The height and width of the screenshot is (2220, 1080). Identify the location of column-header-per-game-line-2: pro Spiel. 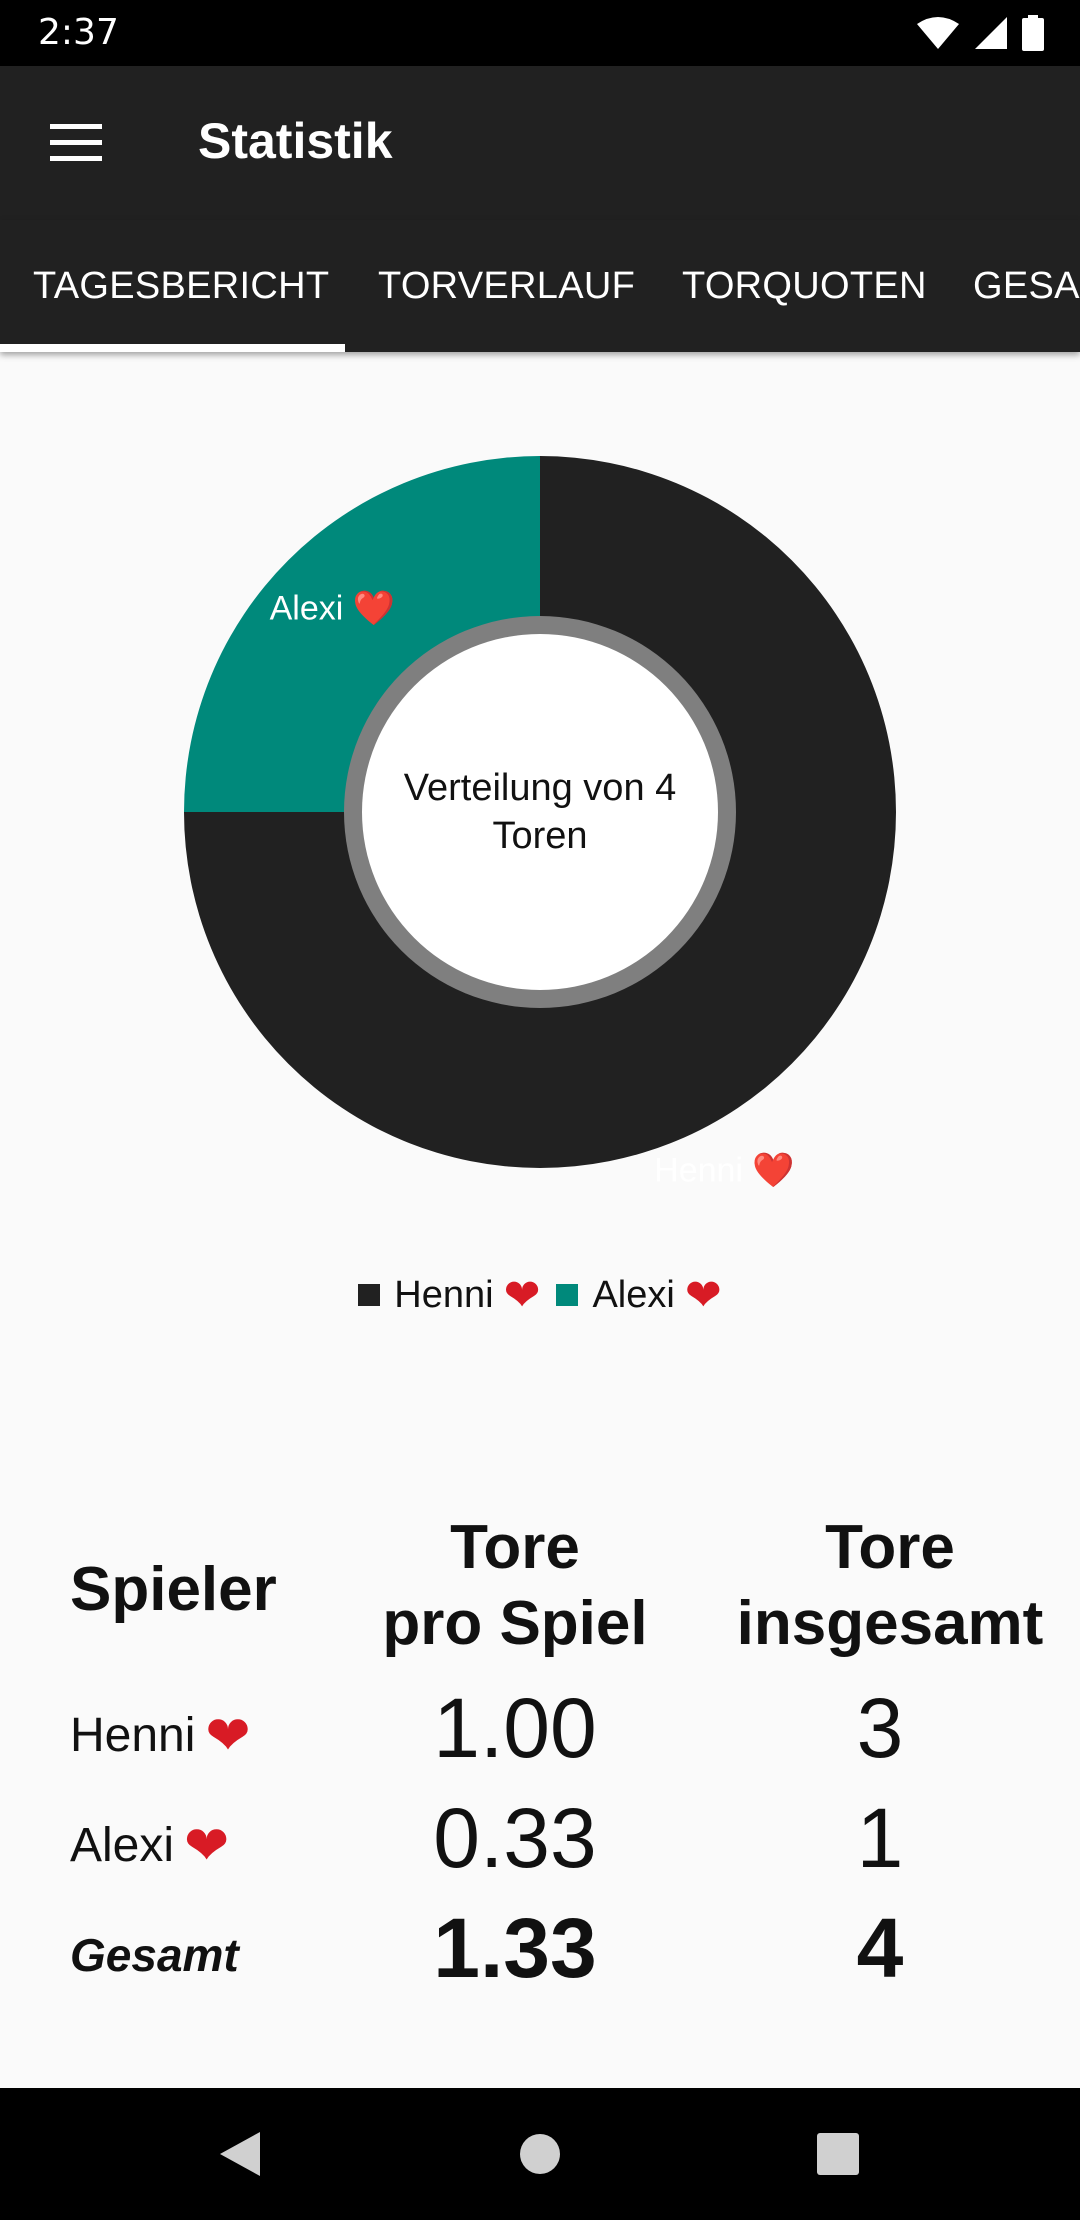
(515, 1623).